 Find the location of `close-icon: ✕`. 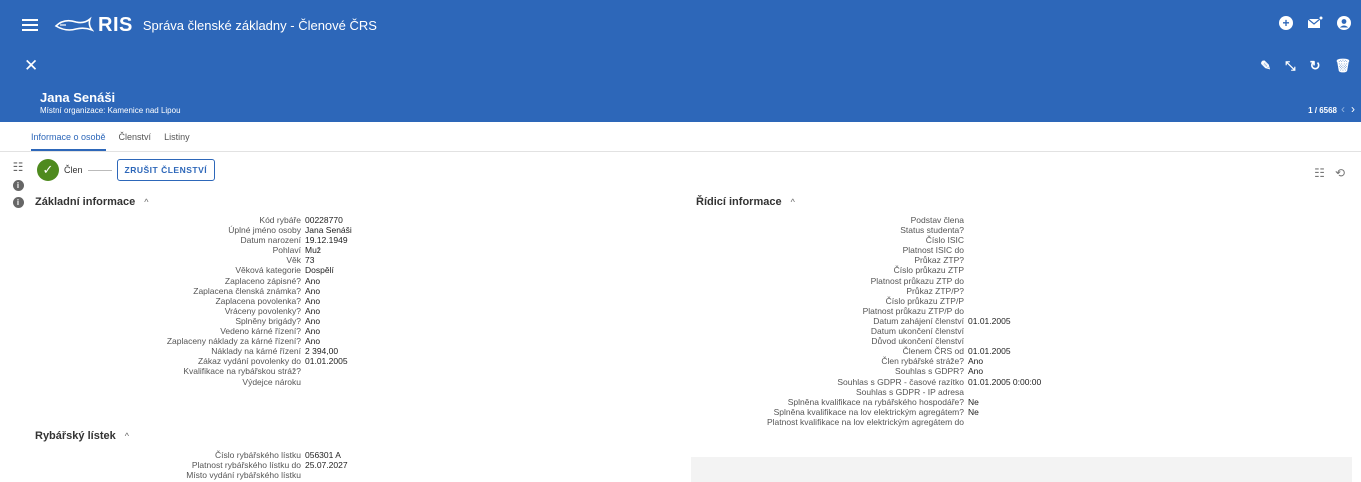

close-icon: ✕ is located at coordinates (31, 66).